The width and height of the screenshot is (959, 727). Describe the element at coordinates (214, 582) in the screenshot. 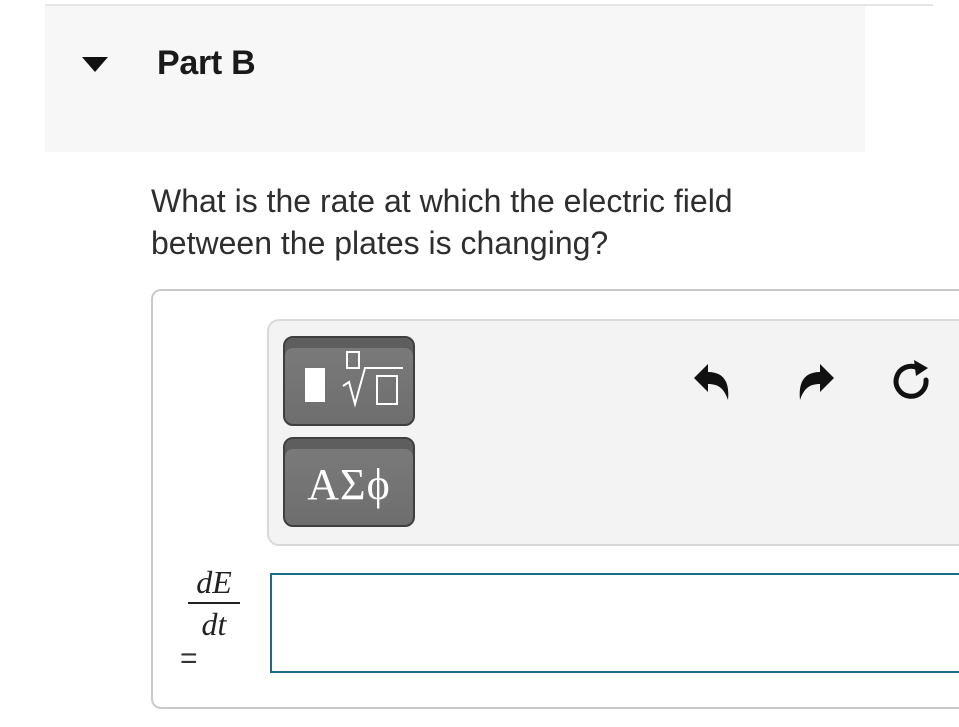

I see `fraction-numerator: dE` at that location.